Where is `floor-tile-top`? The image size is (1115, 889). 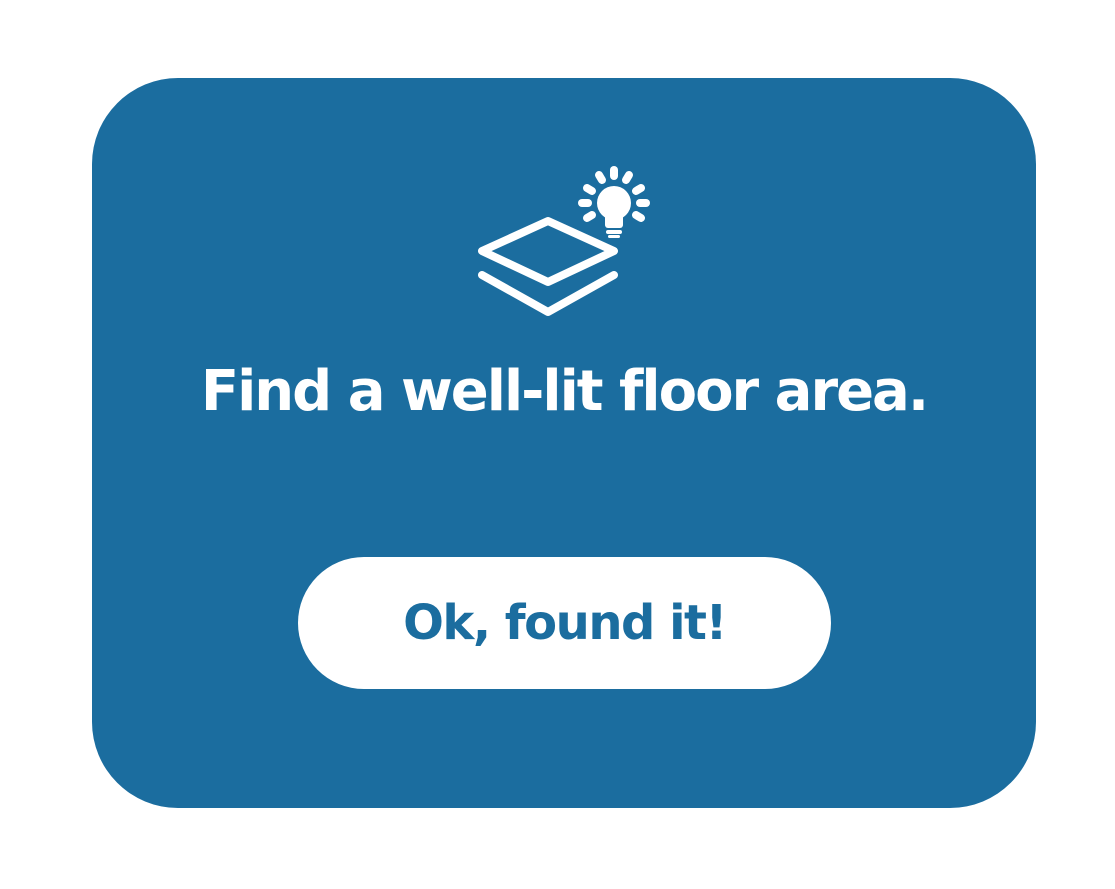
floor-tile-top is located at coordinates (548, 251).